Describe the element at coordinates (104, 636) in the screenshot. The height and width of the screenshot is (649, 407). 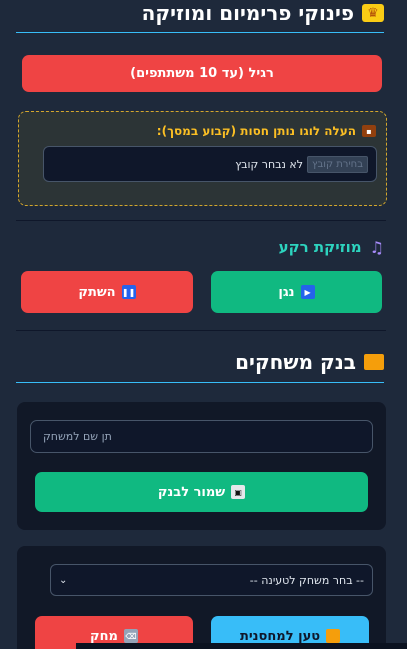
I see `delete-label: מחק` at that location.